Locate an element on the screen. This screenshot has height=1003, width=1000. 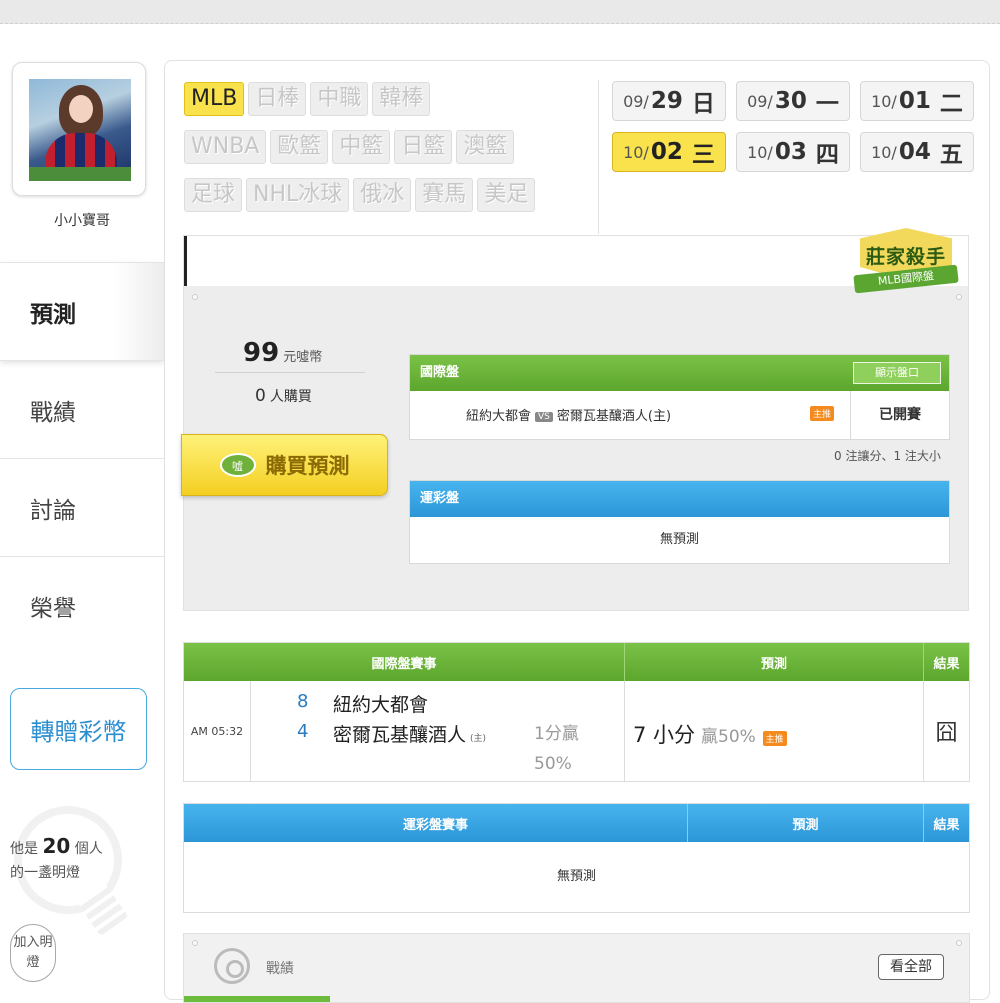
league-tag: NHL冰球 is located at coordinates (298, 195).